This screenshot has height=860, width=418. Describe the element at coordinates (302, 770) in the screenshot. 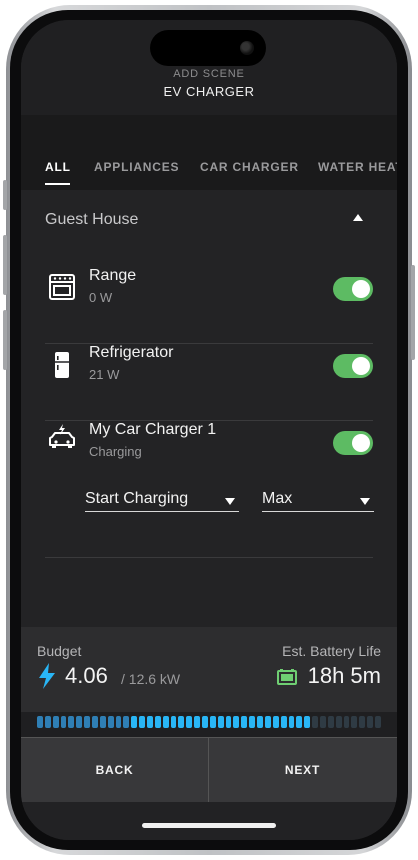

I see `next-button: NEXT` at that location.